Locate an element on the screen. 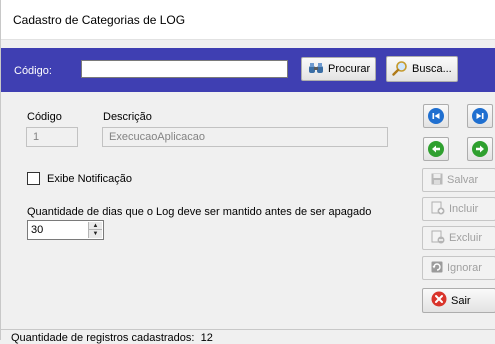  search-code-input is located at coordinates (184, 69).